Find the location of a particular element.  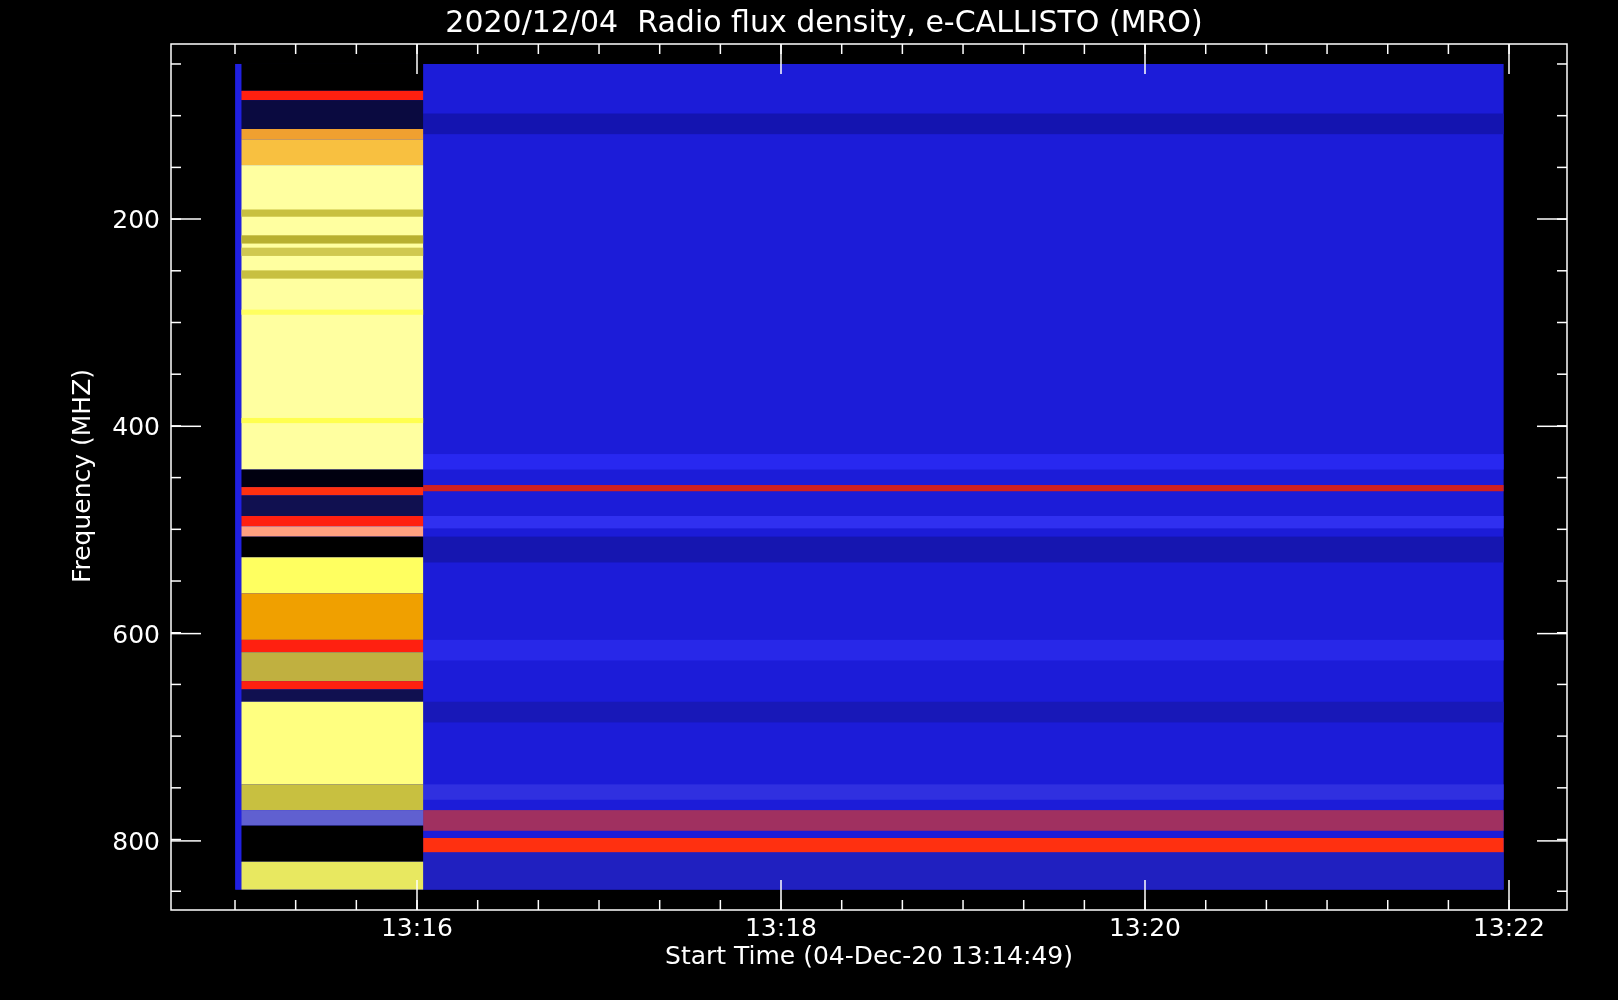

axis-title: Start Time (04-Dec-20 13:14:49) is located at coordinates (869, 955).